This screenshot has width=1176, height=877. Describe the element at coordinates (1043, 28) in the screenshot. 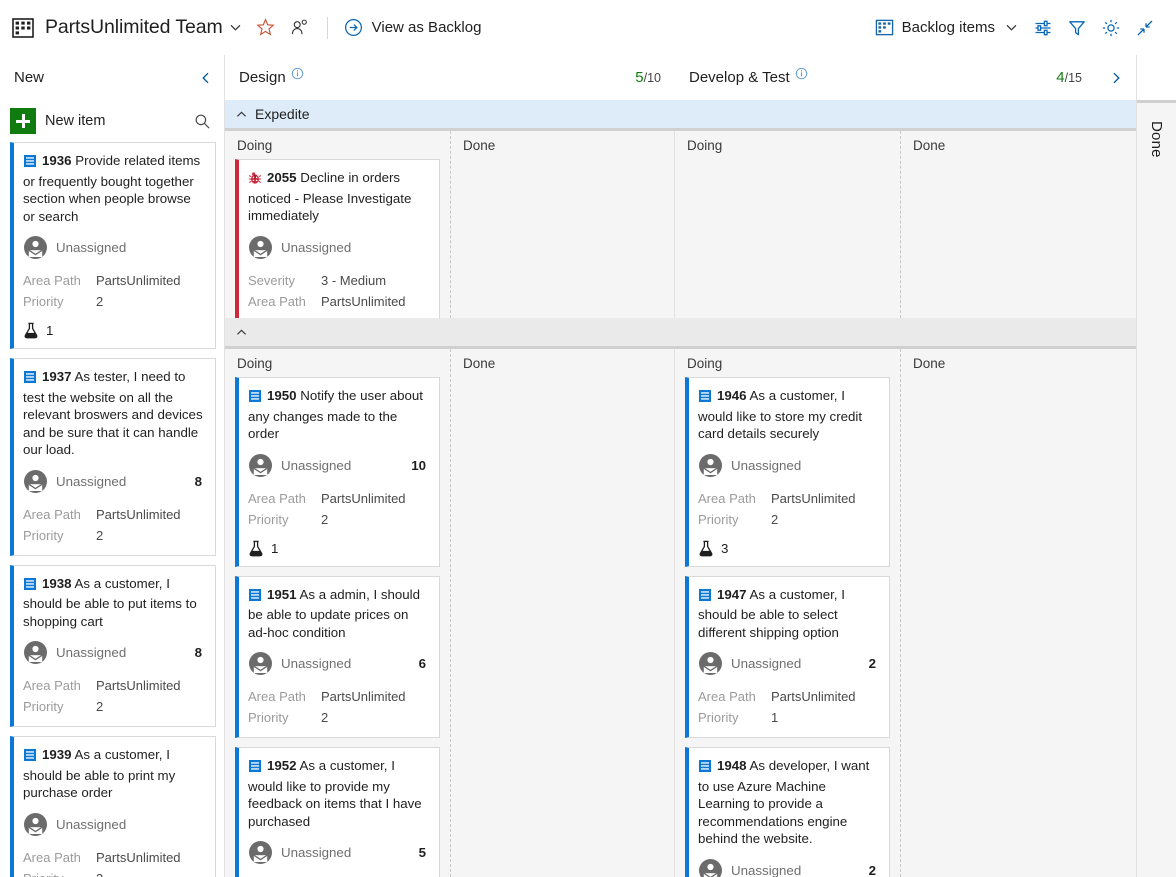

I see `board-settings-sliders-icon` at that location.